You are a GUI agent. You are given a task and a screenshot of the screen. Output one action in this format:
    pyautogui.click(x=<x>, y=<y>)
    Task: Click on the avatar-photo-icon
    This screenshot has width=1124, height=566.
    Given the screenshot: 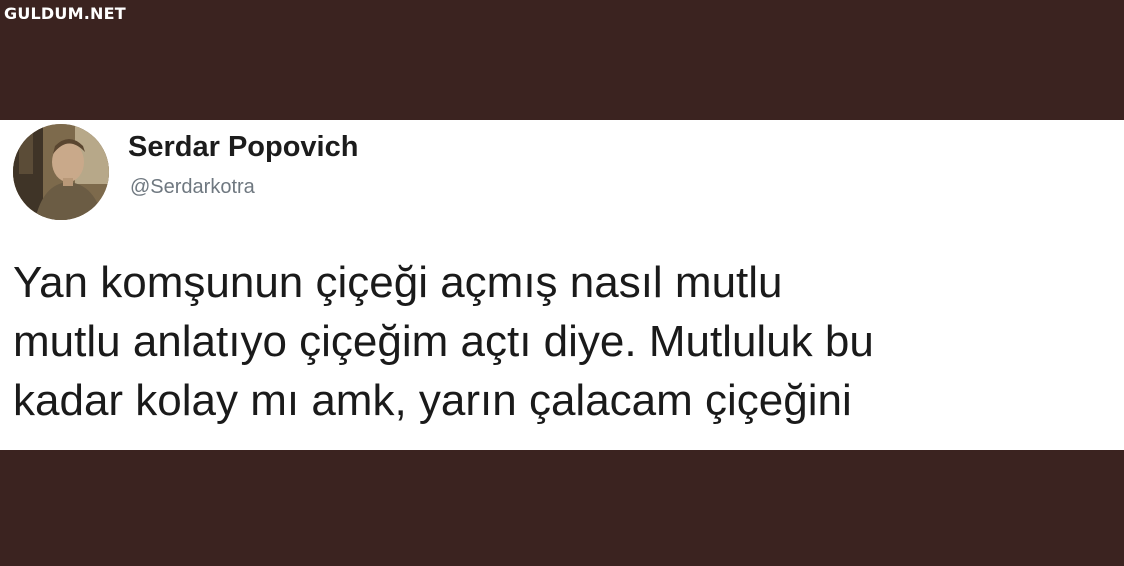 What is the action you would take?
    pyautogui.click(x=61, y=172)
    